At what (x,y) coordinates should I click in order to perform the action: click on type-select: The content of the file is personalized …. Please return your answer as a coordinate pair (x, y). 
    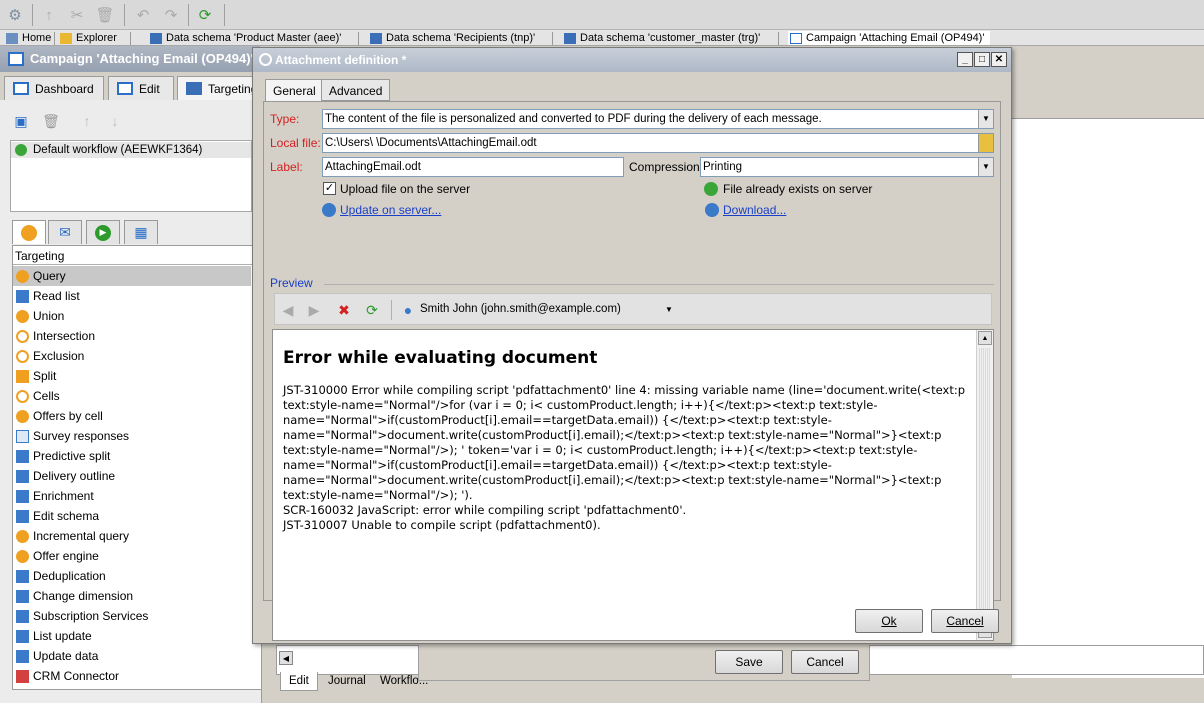
    Looking at the image, I should click on (658, 119).